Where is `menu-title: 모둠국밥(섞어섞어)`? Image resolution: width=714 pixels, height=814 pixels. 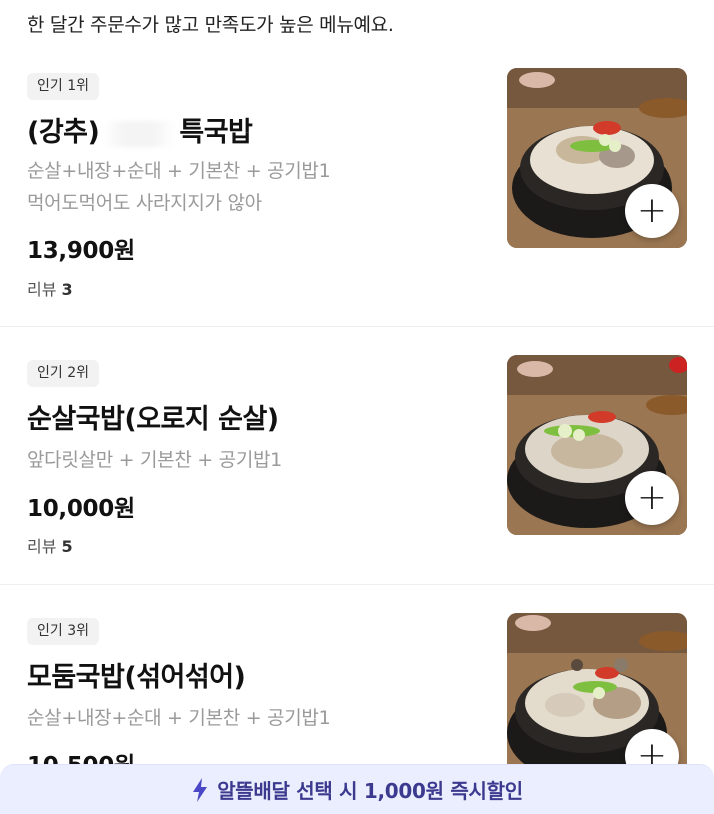 menu-title: 모둠국밥(섞어섞어) is located at coordinates (136, 677).